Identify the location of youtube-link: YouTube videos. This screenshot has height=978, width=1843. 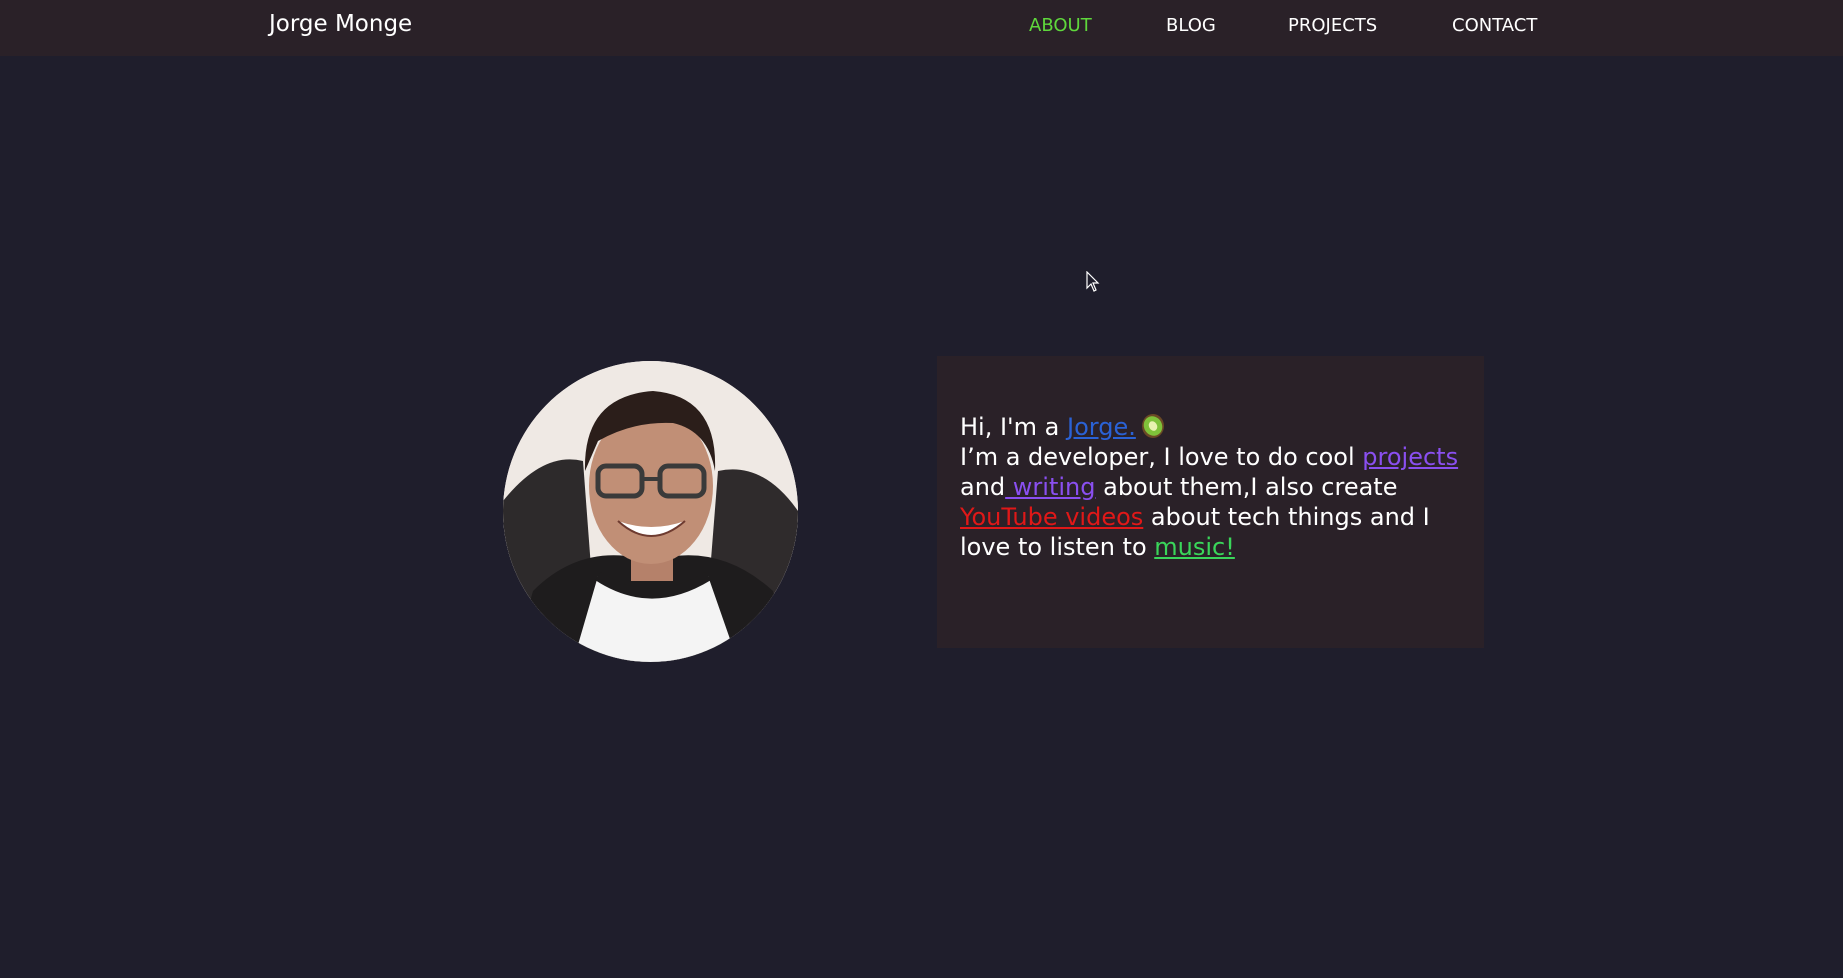
(1051, 517).